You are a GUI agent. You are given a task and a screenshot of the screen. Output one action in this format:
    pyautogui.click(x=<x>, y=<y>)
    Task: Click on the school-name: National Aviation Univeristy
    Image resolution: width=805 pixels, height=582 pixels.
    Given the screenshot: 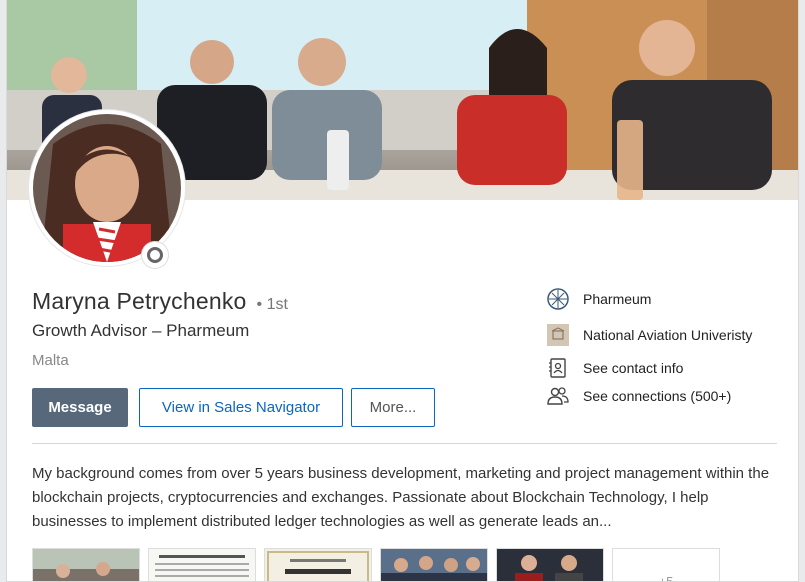 What is the action you would take?
    pyautogui.click(x=668, y=335)
    